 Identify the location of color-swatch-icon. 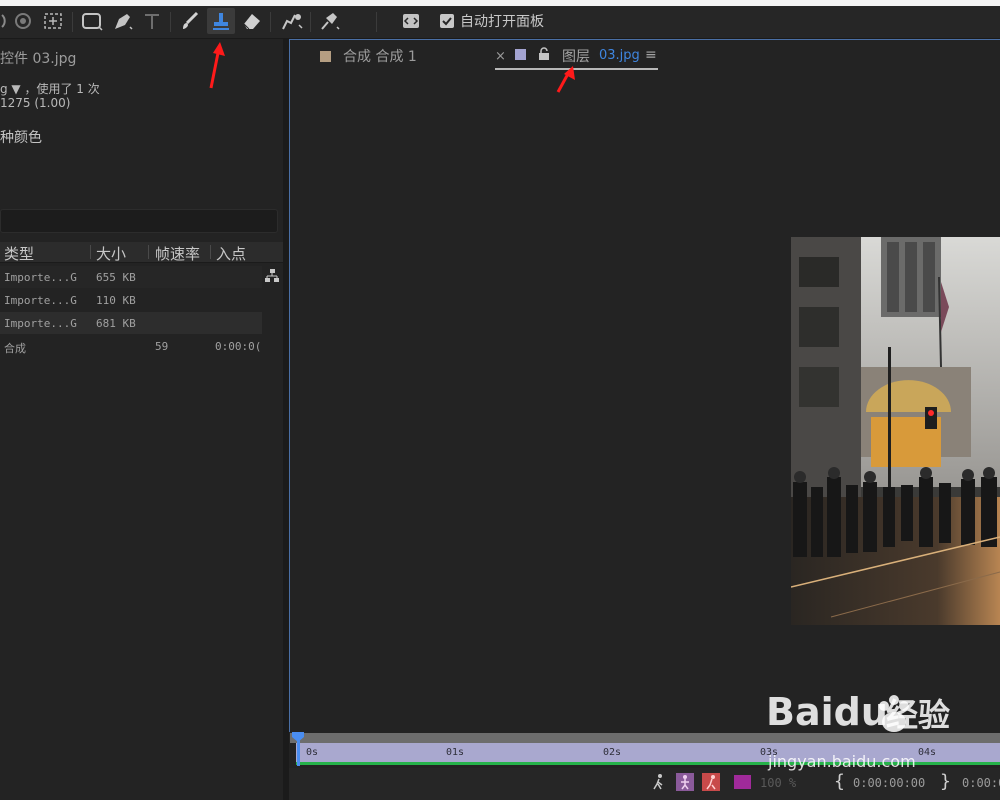
(742, 782).